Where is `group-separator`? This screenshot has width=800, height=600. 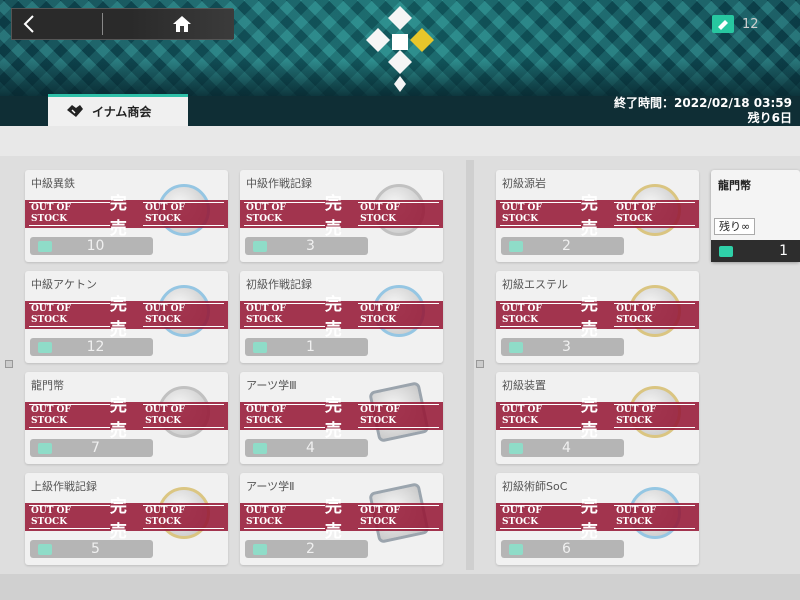
group-separator is located at coordinates (470, 365).